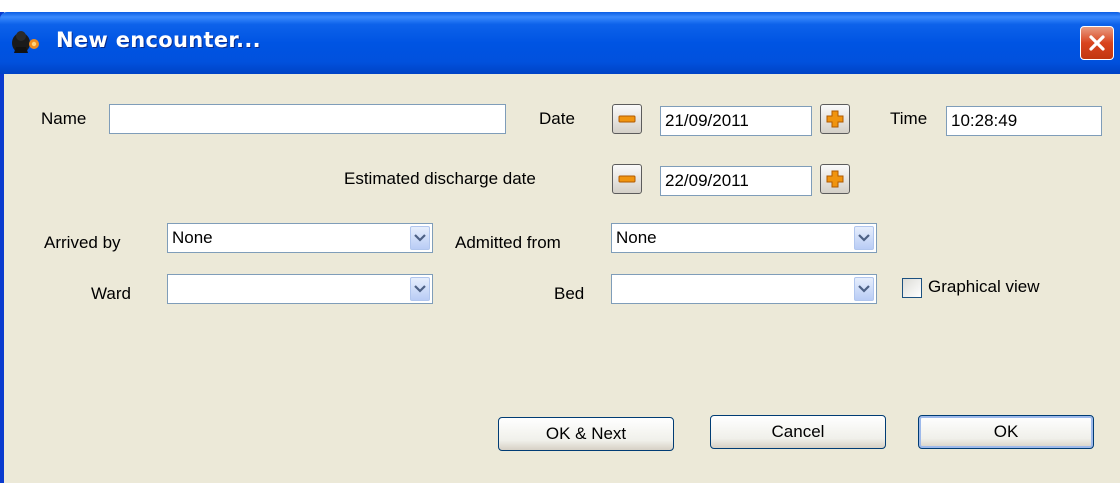 The width and height of the screenshot is (1120, 483). What do you see at coordinates (440, 178) in the screenshot?
I see `discharge-date-label: Estimated discharge date` at bounding box center [440, 178].